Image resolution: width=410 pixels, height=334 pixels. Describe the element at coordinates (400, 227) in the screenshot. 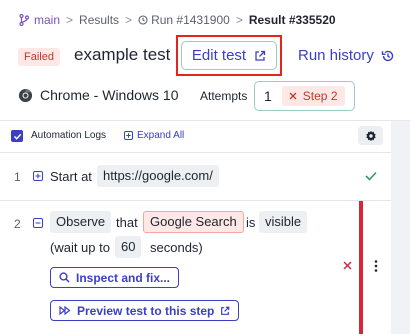

I see `scroll-gutter` at that location.